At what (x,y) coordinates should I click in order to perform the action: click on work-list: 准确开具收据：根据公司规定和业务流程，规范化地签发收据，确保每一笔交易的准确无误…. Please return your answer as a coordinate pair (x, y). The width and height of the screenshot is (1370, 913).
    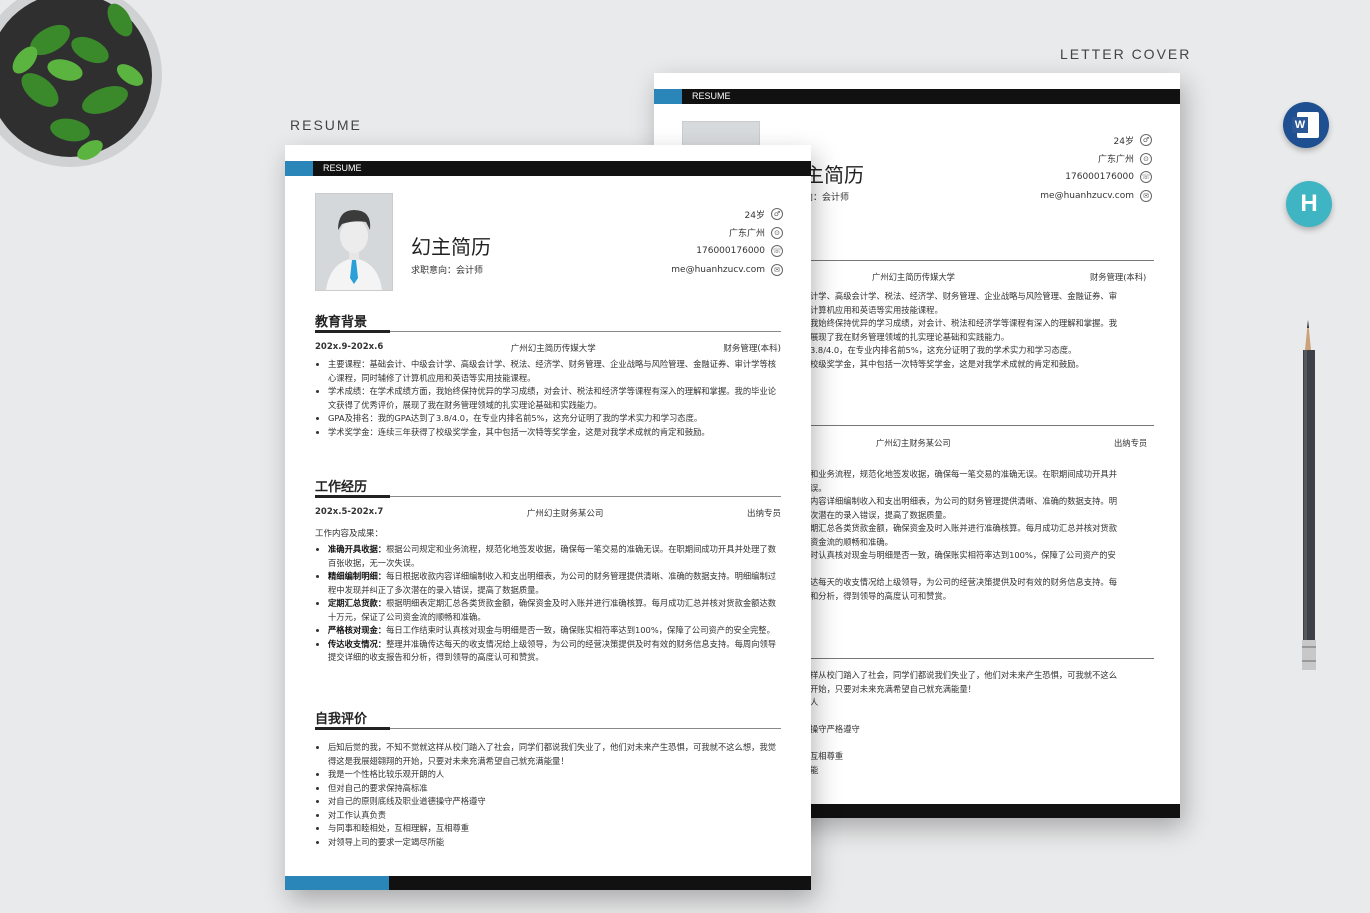
    Looking at the image, I should click on (548, 604).